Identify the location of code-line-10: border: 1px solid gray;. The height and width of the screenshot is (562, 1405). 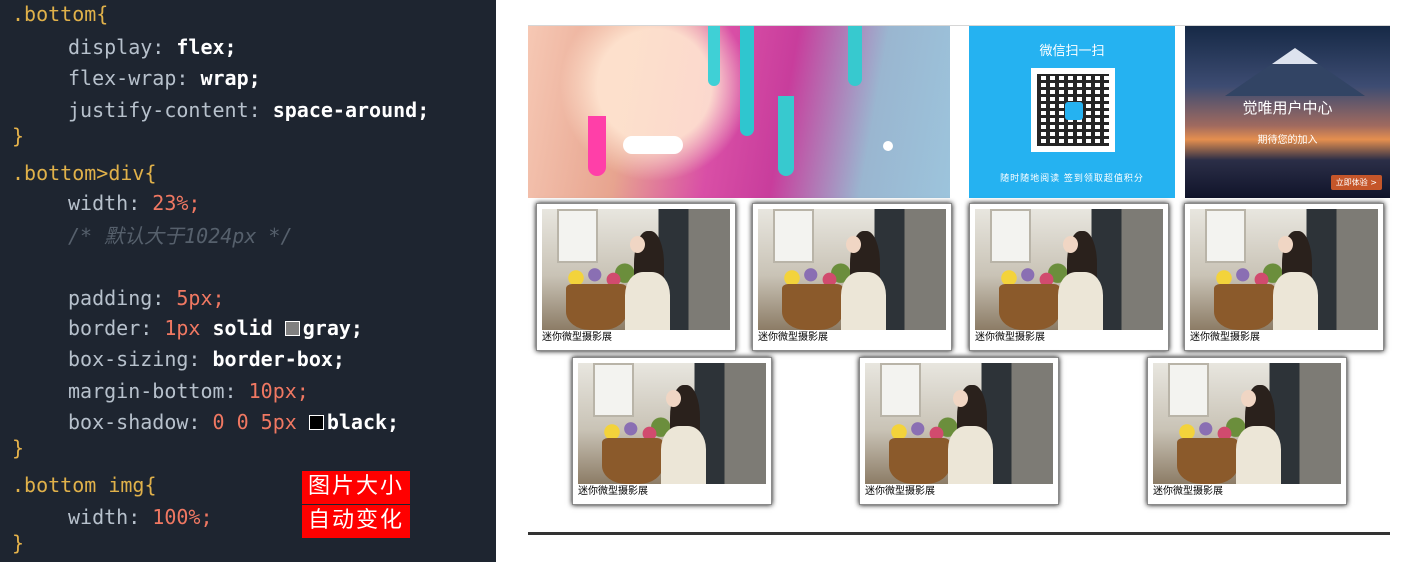
(187, 328).